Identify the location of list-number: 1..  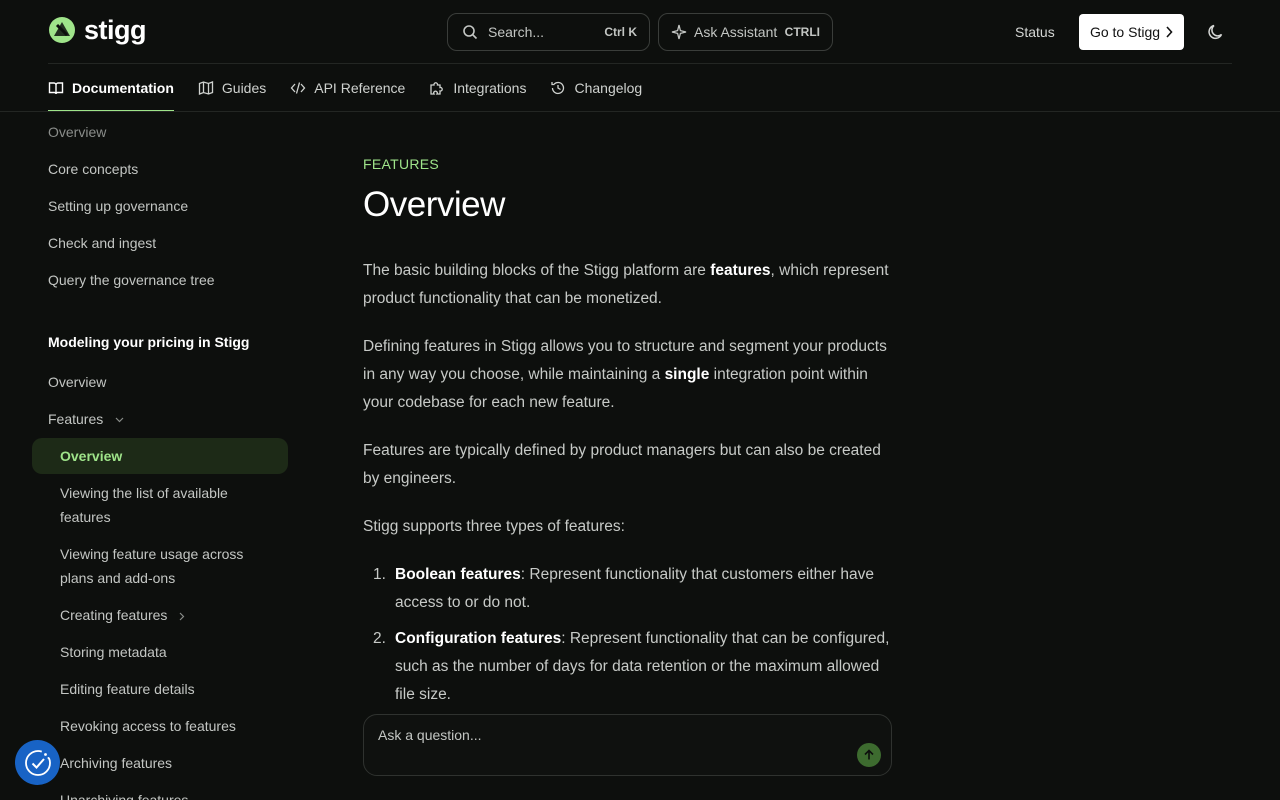
(379, 574).